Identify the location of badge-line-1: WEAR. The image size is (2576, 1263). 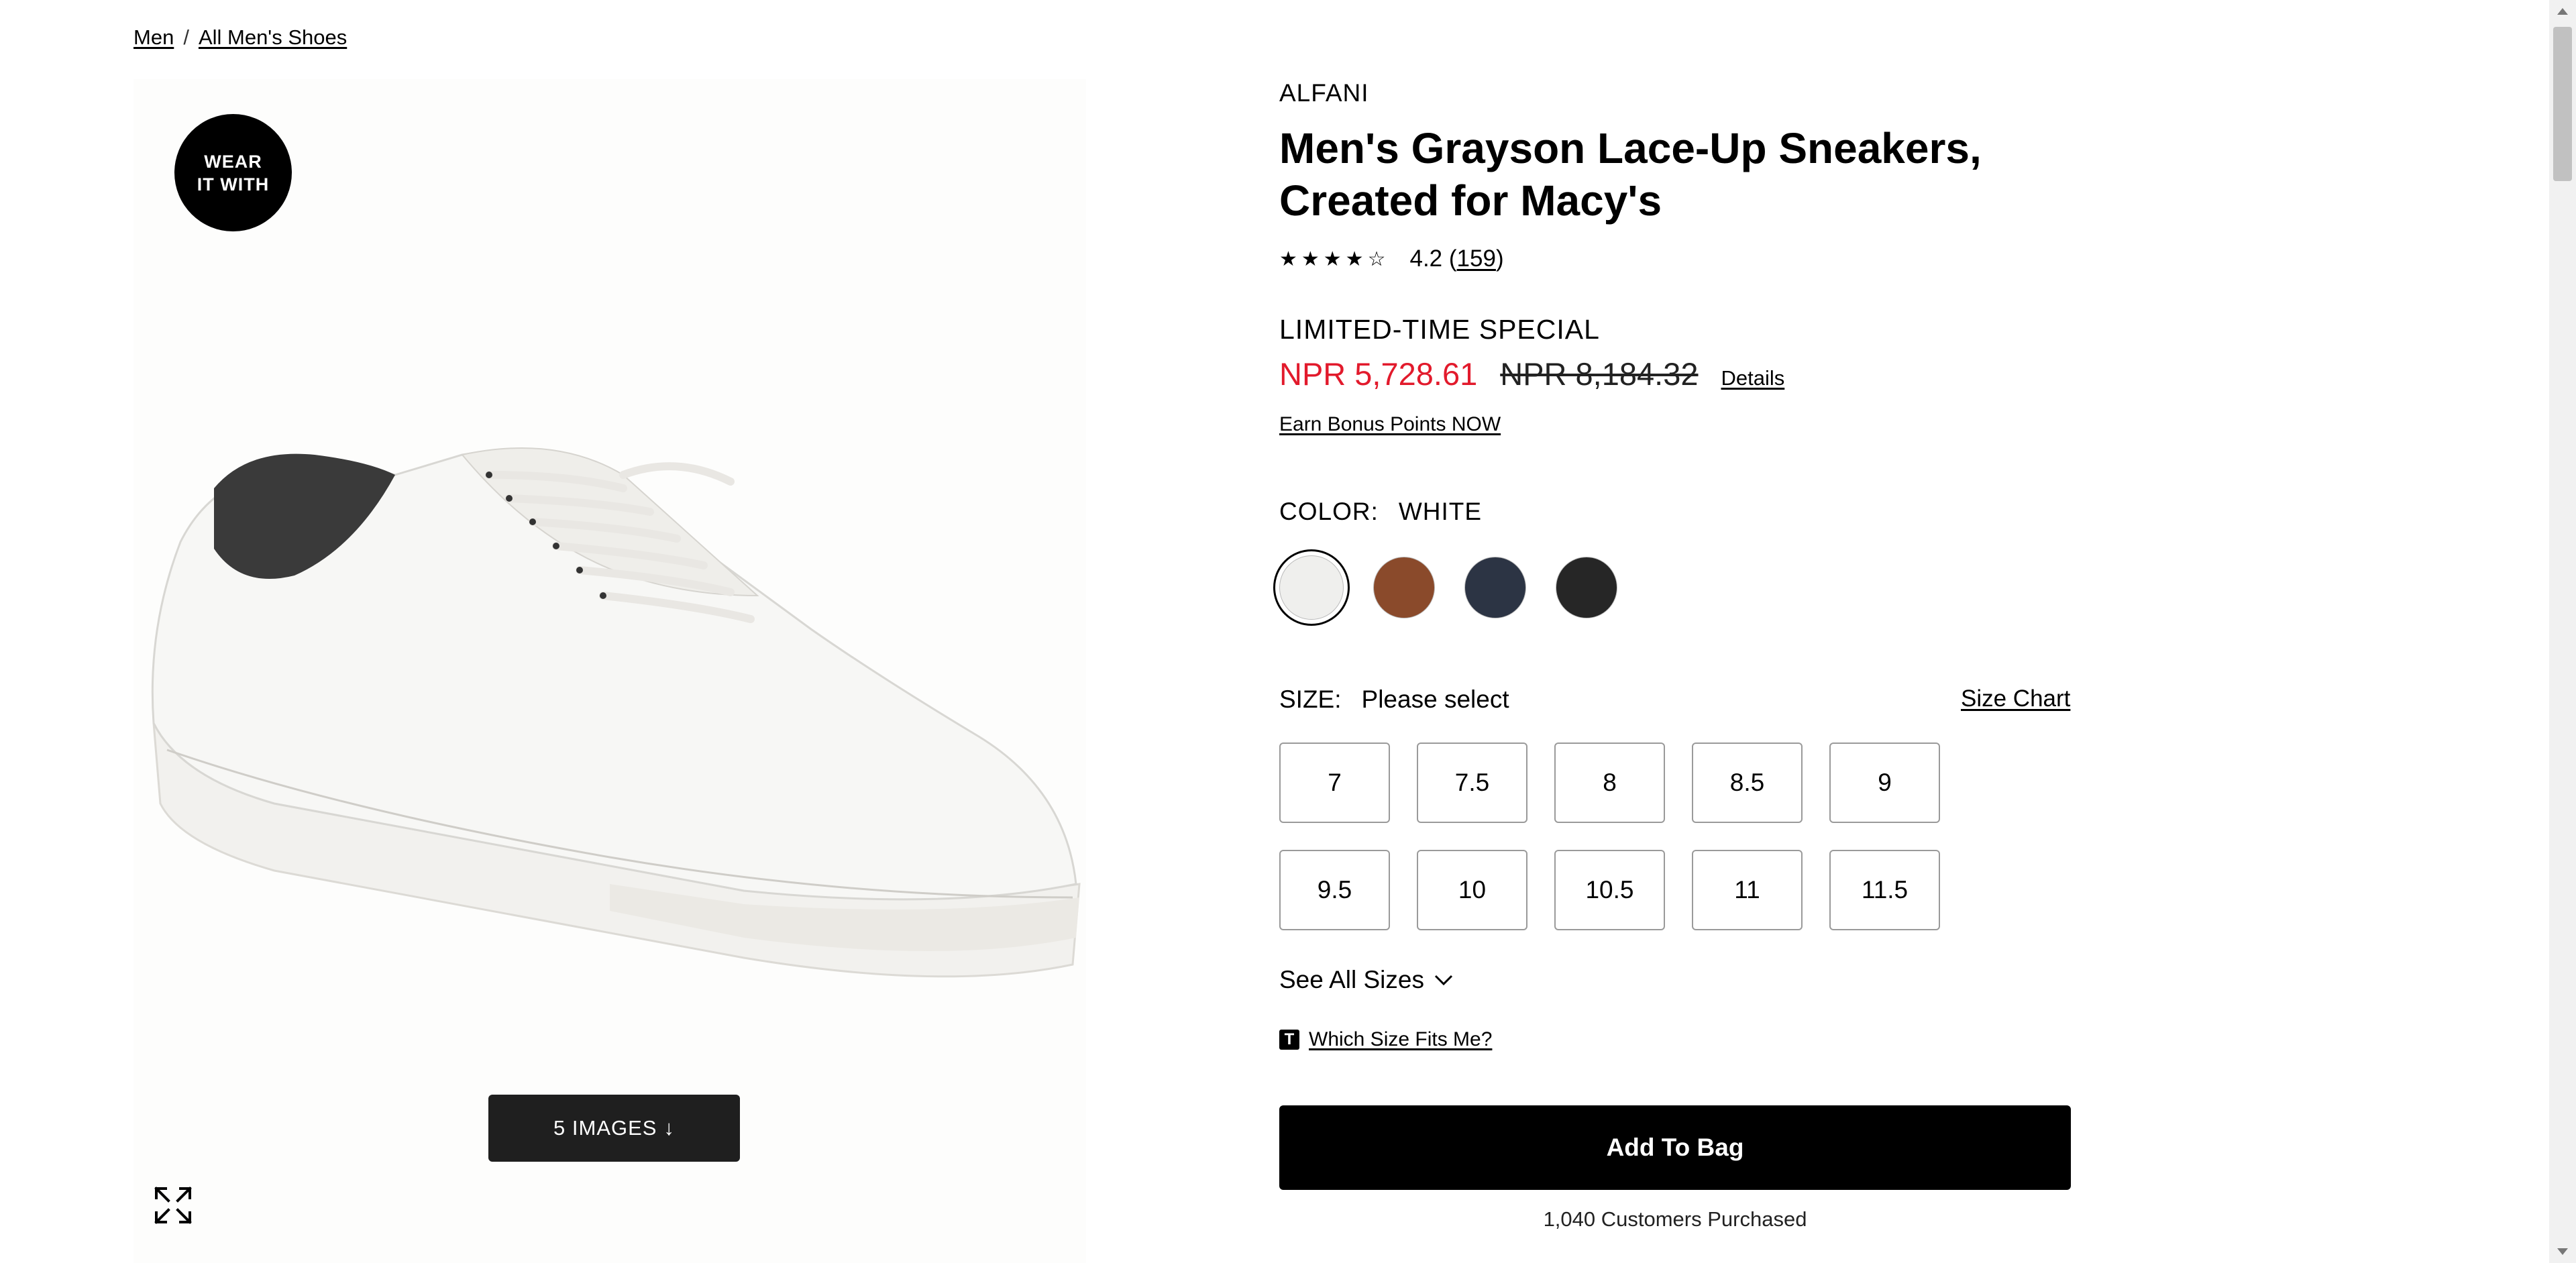
(233, 161).